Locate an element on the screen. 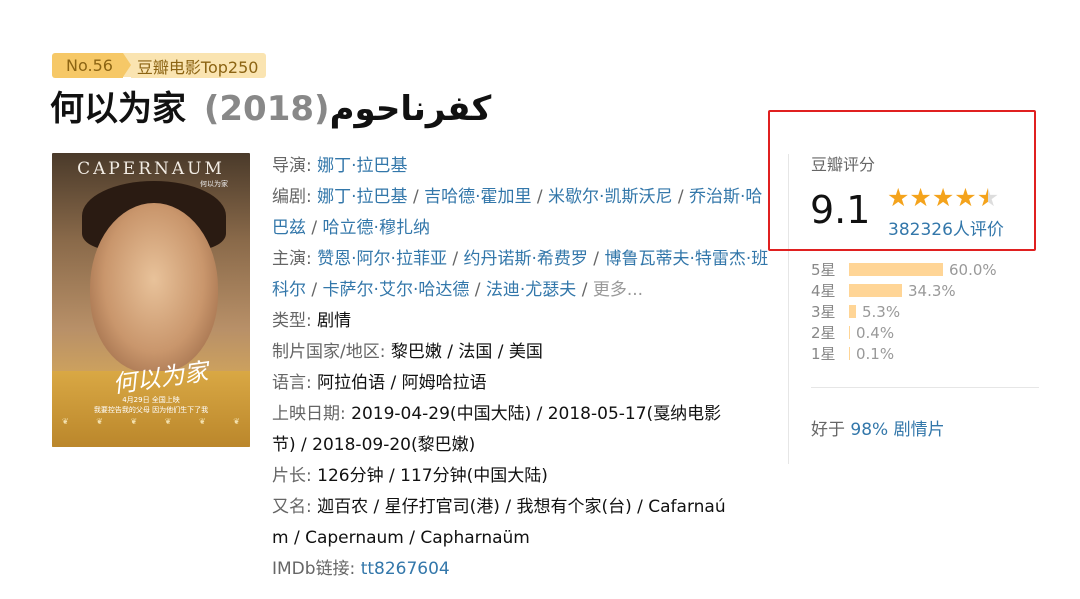 The width and height of the screenshot is (1080, 599). genre-value: 剧情 is located at coordinates (334, 321).